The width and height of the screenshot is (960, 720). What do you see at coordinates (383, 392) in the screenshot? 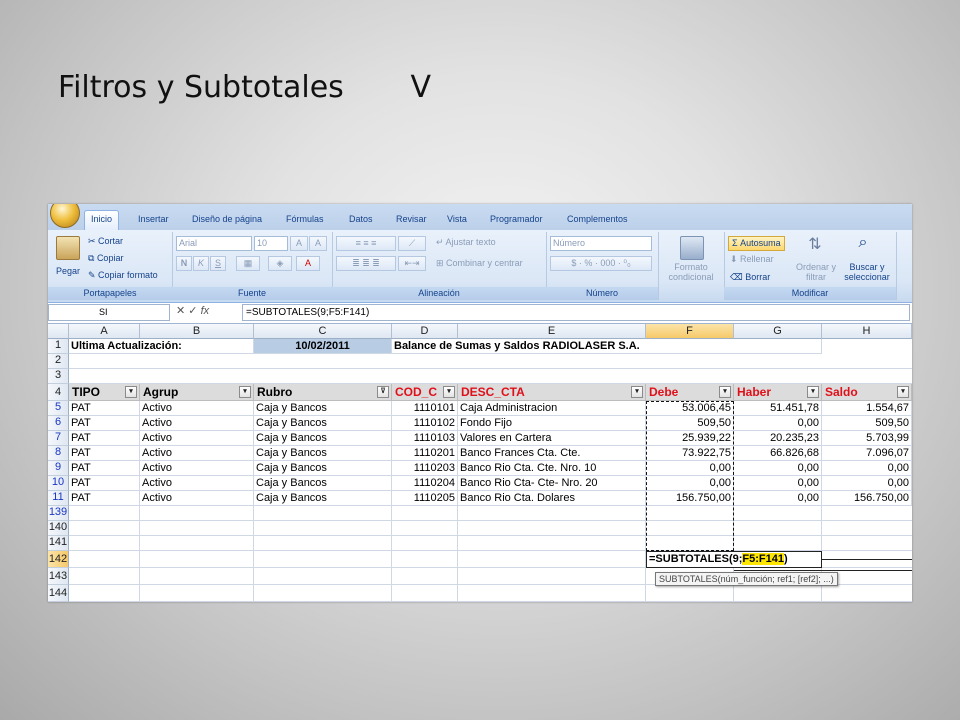
I see `filter-active-icon: ⊽` at bounding box center [383, 392].